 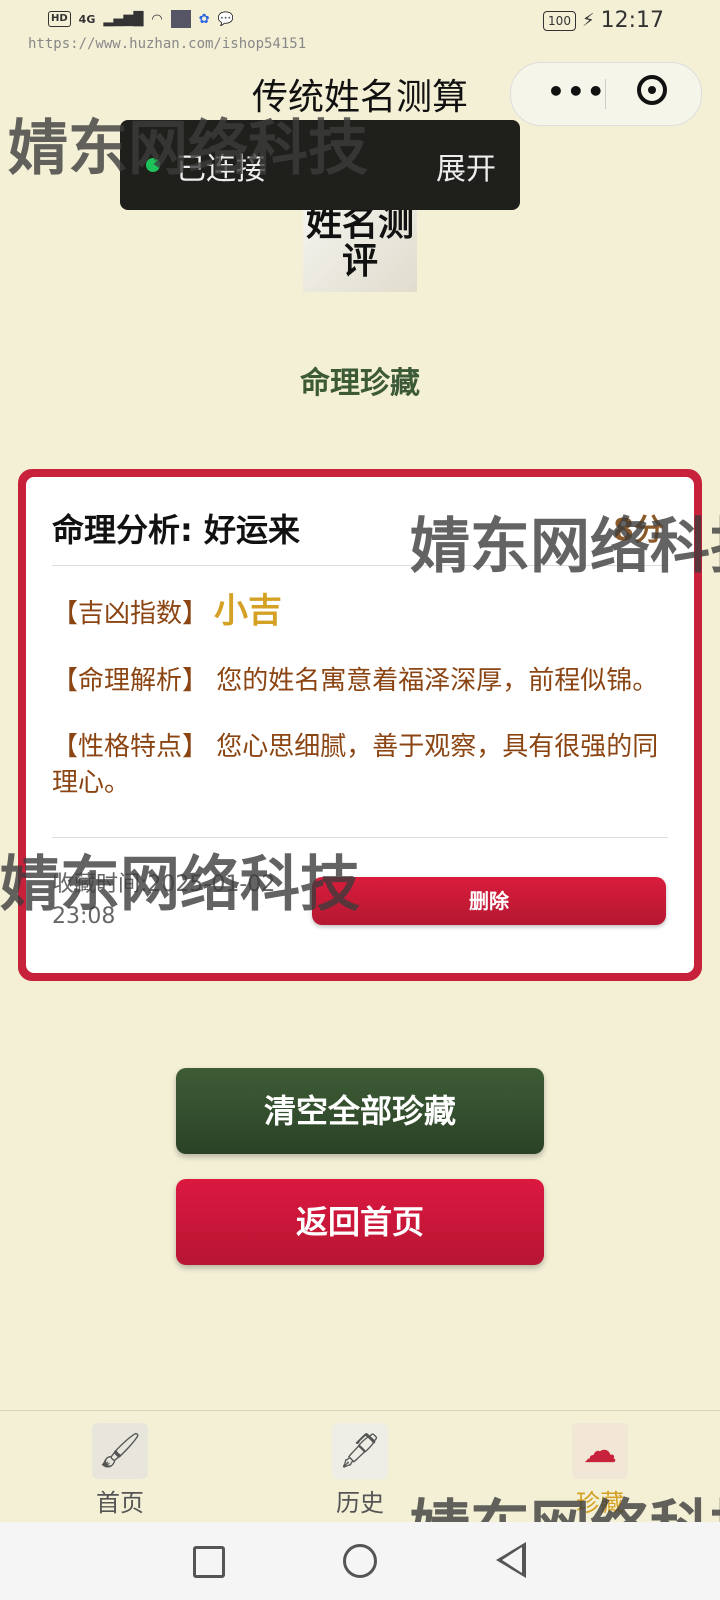 What do you see at coordinates (466, 166) in the screenshot?
I see `expand-button: 展开` at bounding box center [466, 166].